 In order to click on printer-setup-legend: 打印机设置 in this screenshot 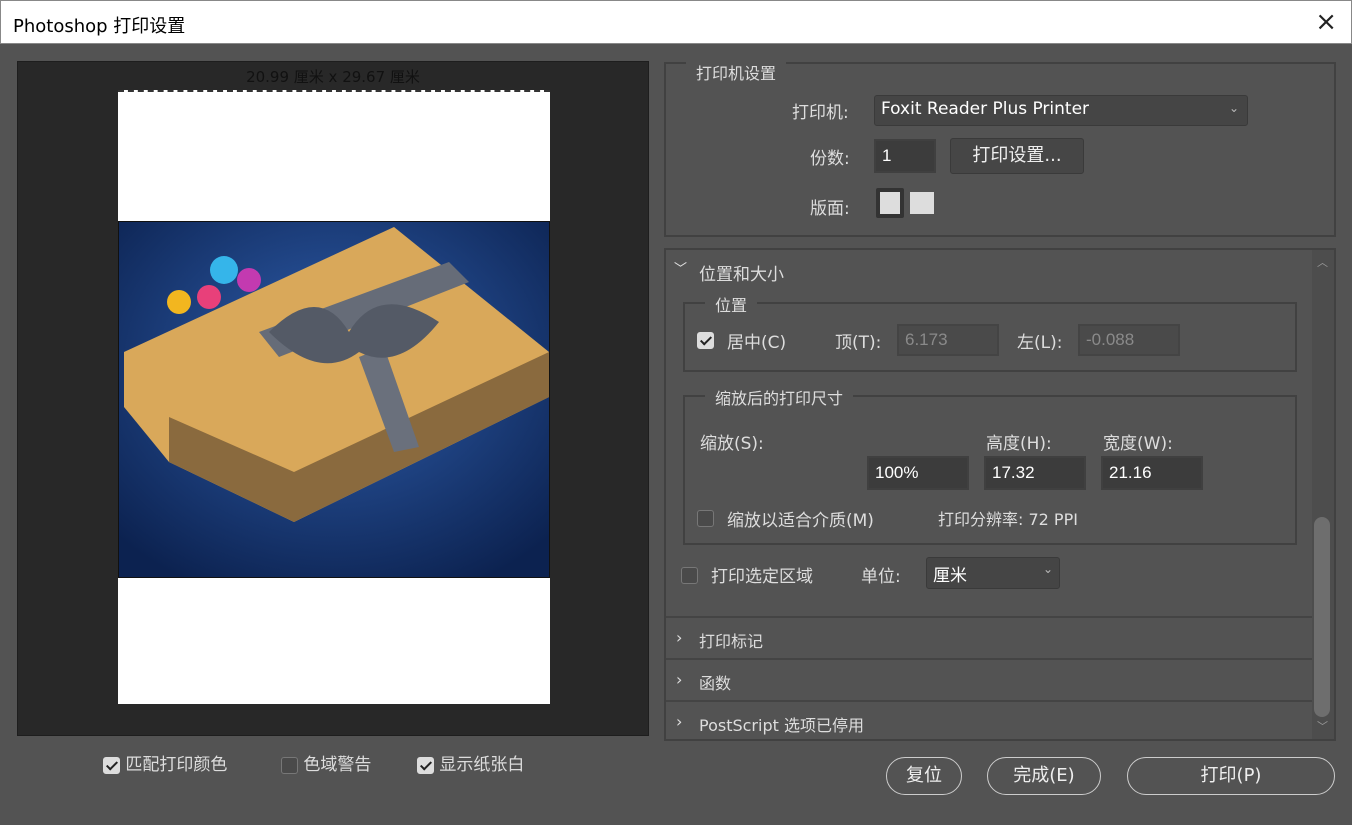, I will do `click(736, 72)`.